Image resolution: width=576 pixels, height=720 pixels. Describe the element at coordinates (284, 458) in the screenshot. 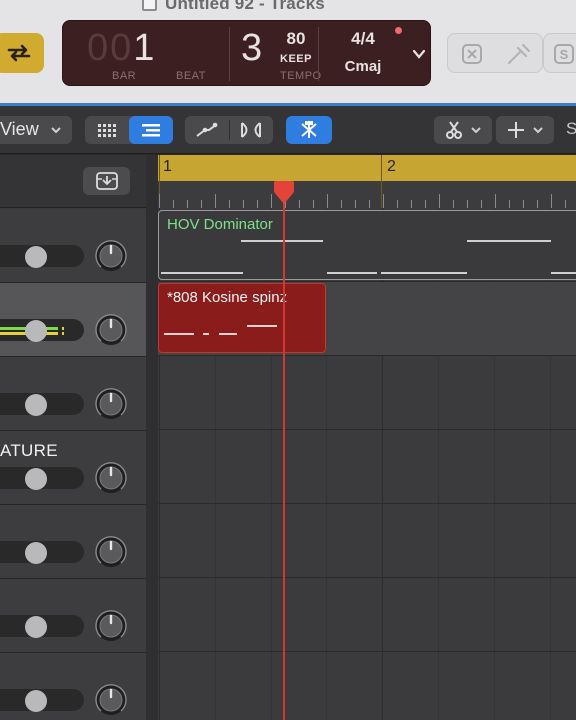

I see `playhead-line` at that location.